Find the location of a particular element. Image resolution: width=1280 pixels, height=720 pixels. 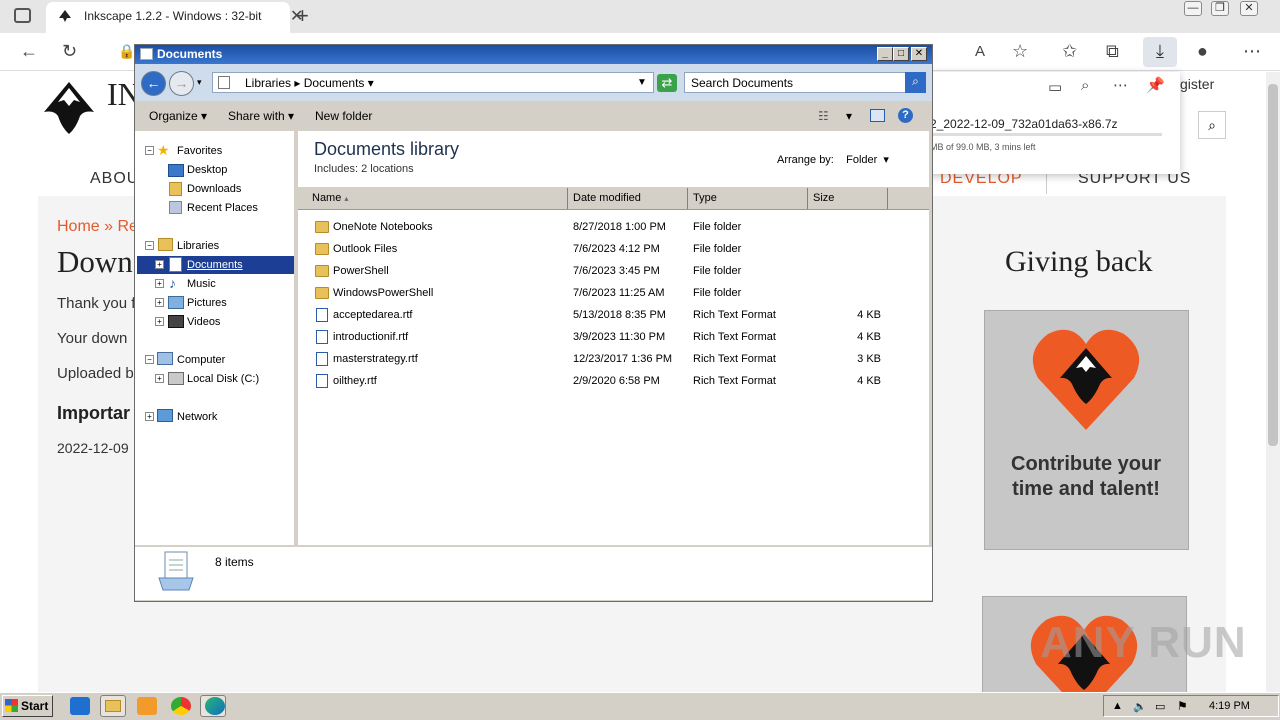

breadcrumb: Home » Rel is located at coordinates (99, 227).